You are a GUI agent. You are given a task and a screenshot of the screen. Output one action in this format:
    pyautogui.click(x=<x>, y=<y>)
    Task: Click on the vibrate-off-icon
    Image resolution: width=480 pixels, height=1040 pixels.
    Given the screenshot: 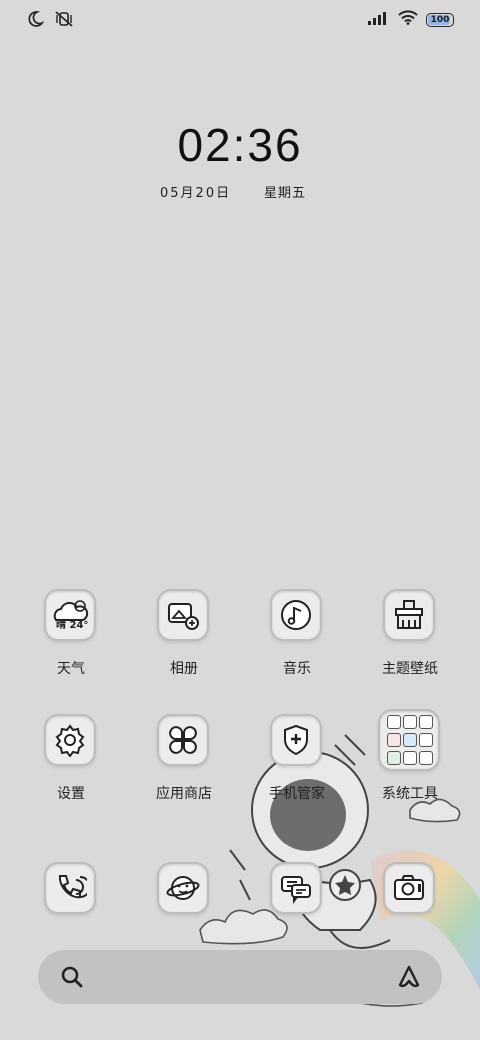 What is the action you would take?
    pyautogui.click(x=64, y=21)
    